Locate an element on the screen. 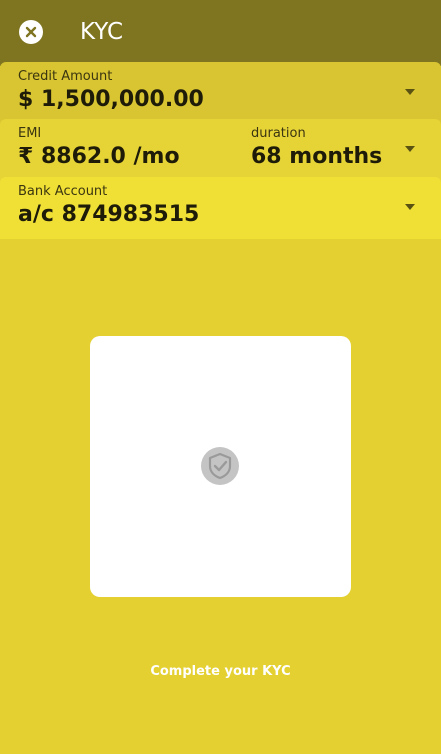 The height and width of the screenshot is (754, 441). emi-value: ₹ 8862.0 /mo is located at coordinates (99, 156).